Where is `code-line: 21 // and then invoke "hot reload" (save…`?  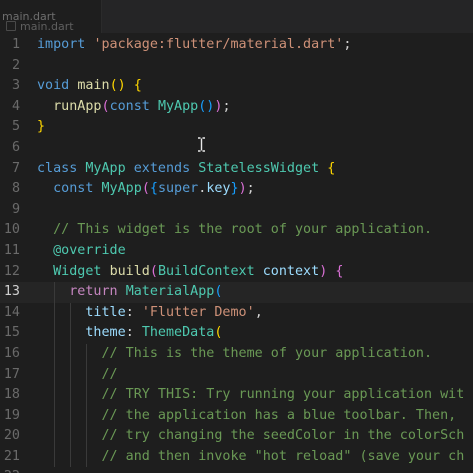 code-line: 21 // and then invoke "hot reload" (save… is located at coordinates (236, 457).